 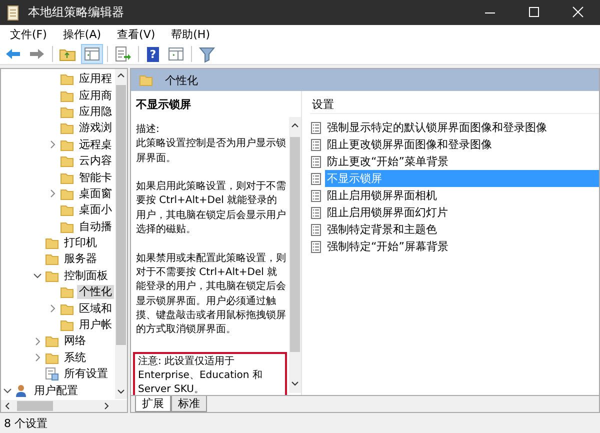 I want to click on tree-item: 游戏浏, so click(x=57, y=128).